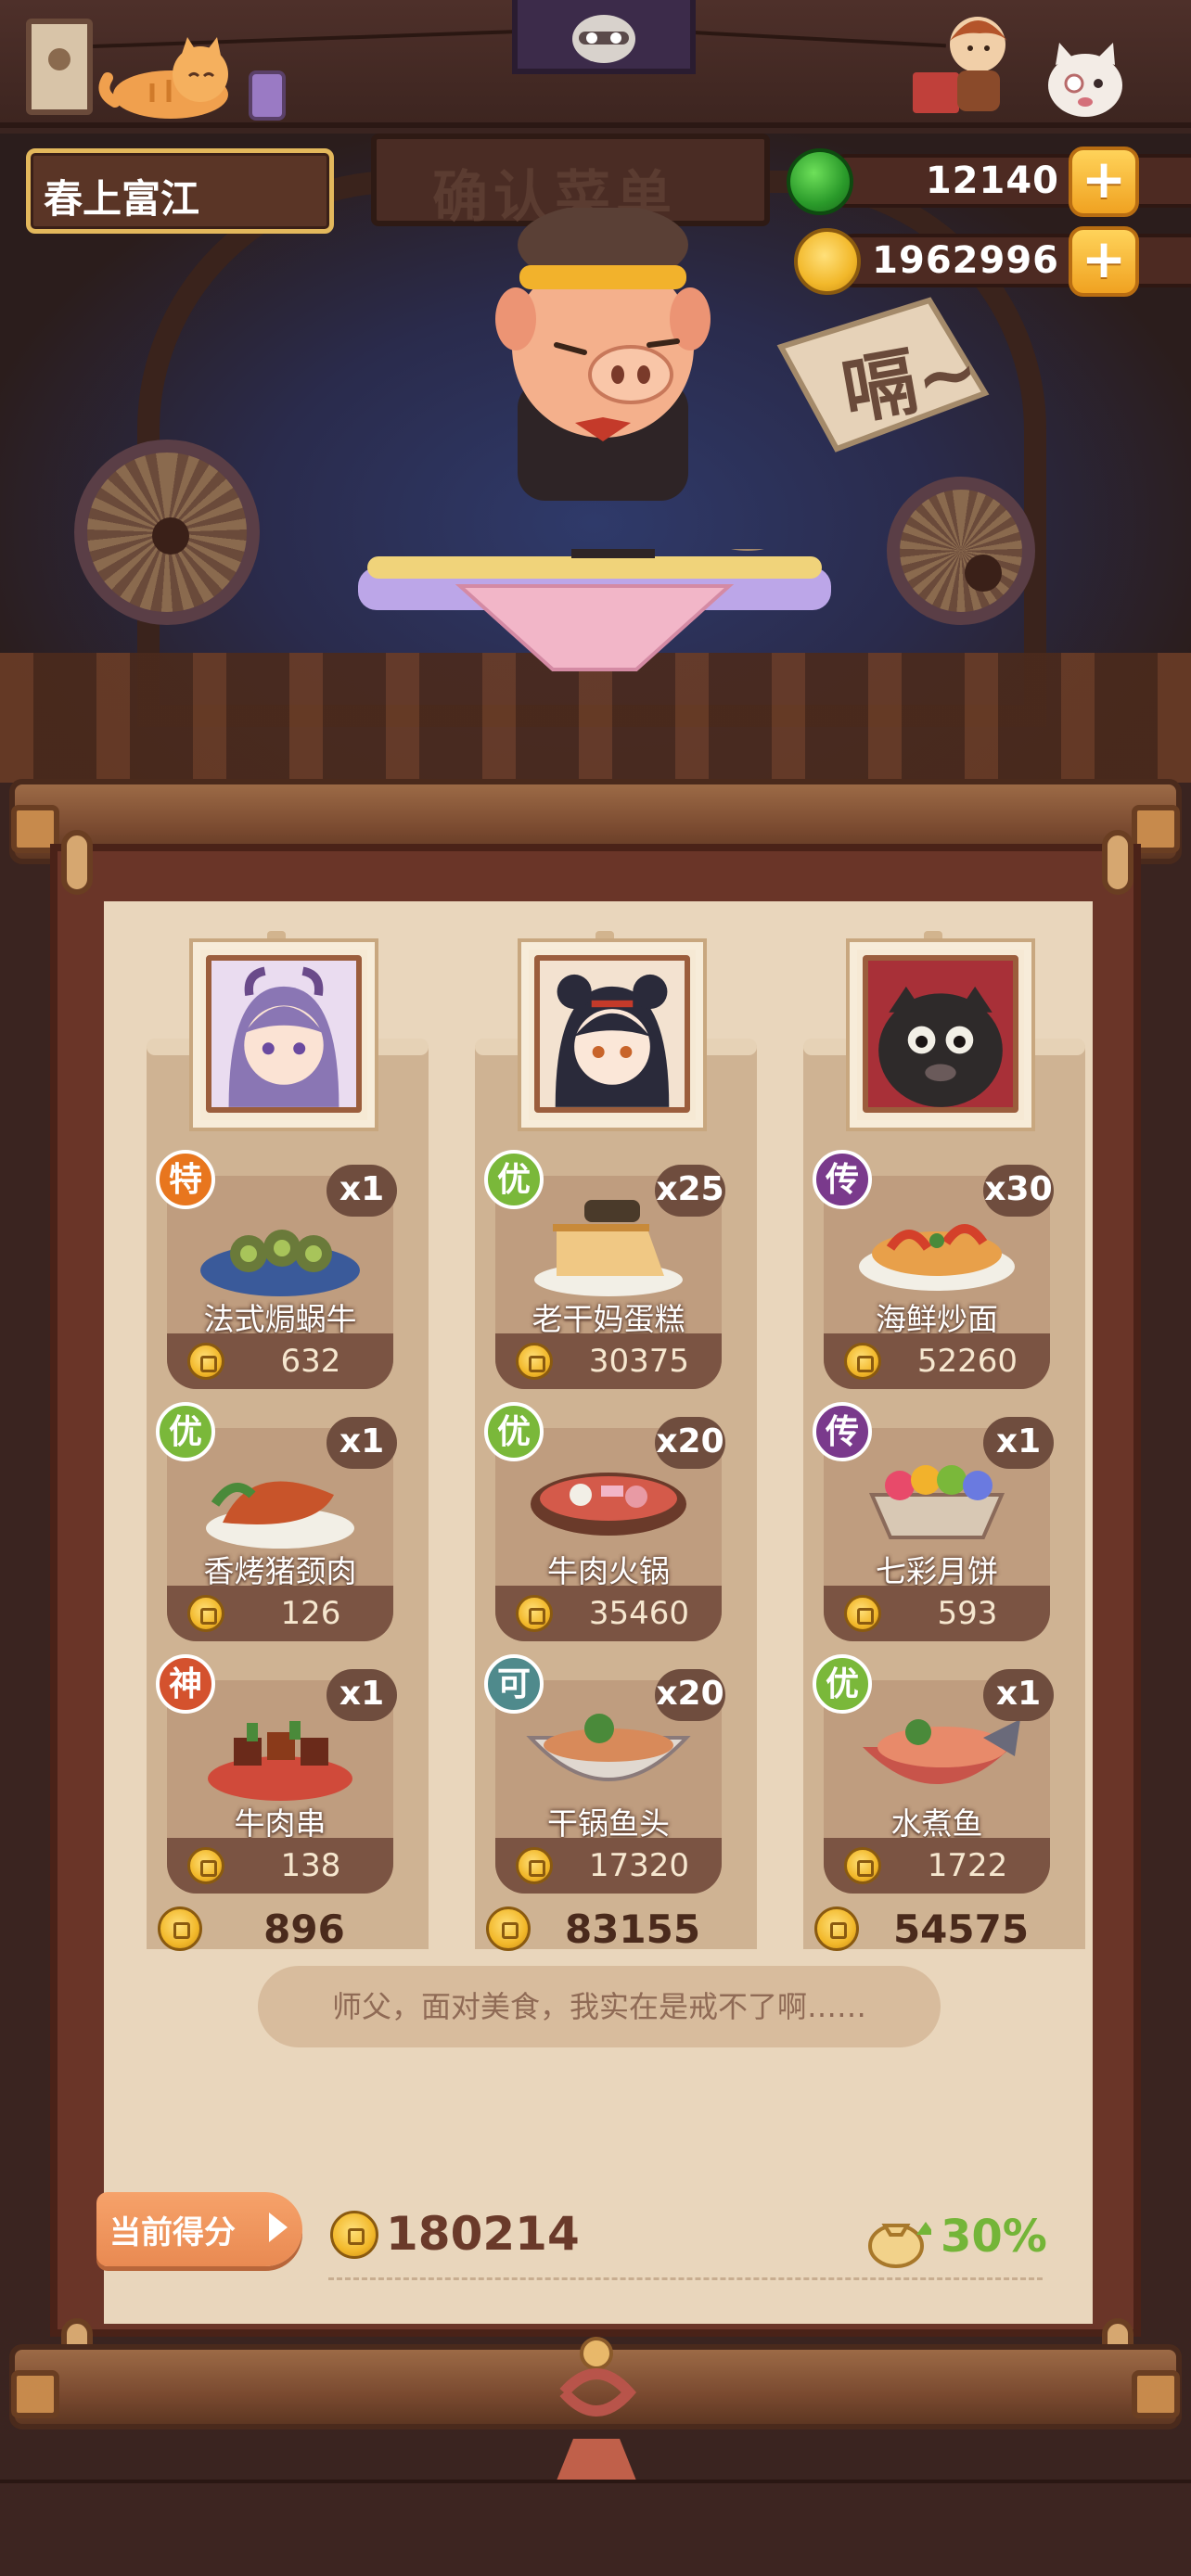  What do you see at coordinates (276, 1521) in the screenshot?
I see `dish-card: 香烤猪颈肉 126 x1 优` at bounding box center [276, 1521].